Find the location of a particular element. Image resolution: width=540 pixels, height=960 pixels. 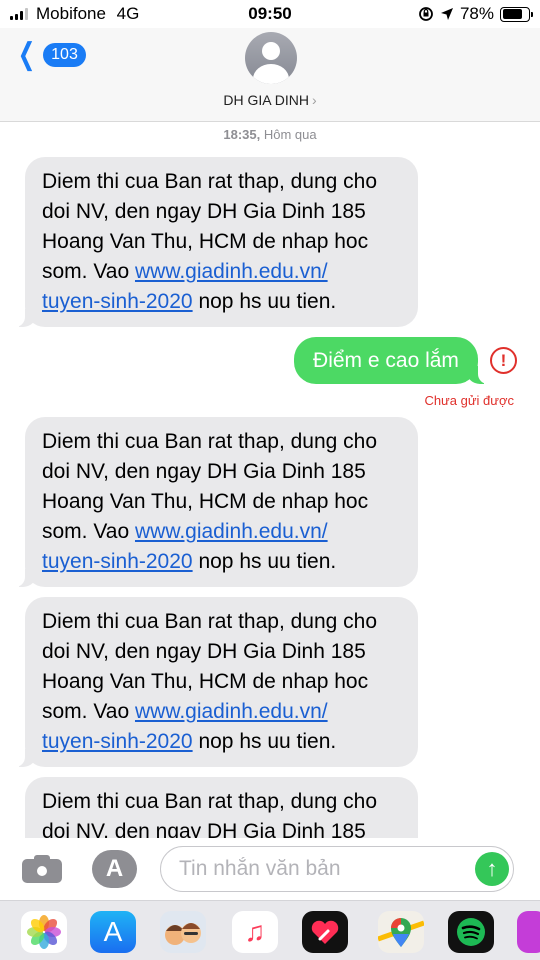

heart-hand-shape is located at coordinates (325, 932).